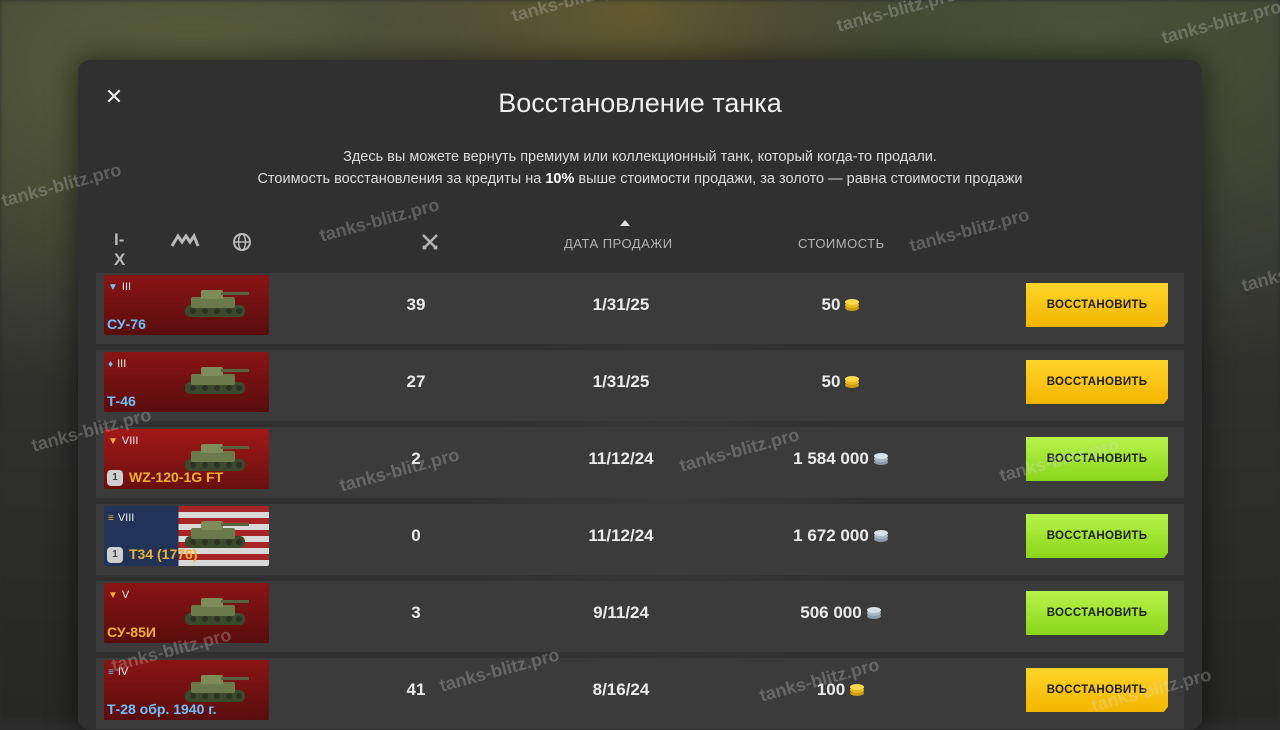  Describe the element at coordinates (416, 535) in the screenshot. I see `battles-count: 0` at that location.